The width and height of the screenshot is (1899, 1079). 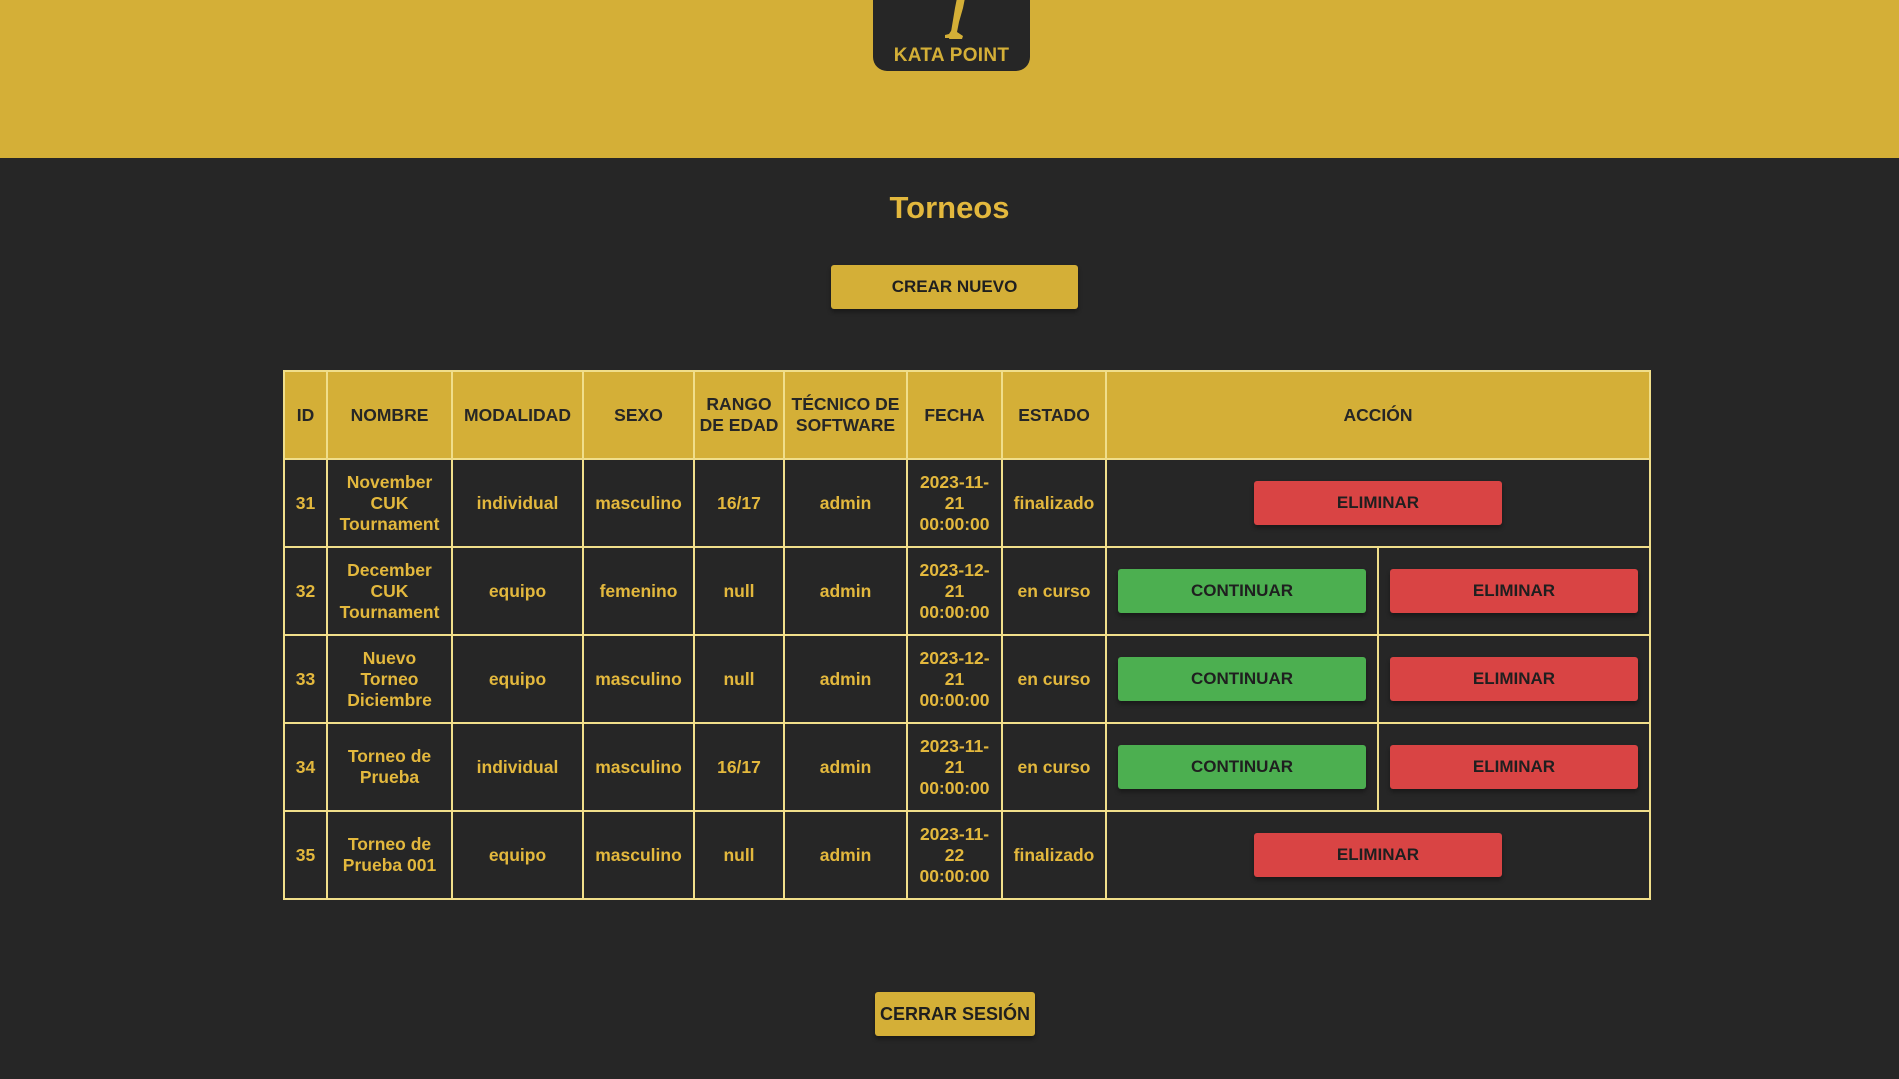 I want to click on cell-id: 33, so click(x=305, y=679).